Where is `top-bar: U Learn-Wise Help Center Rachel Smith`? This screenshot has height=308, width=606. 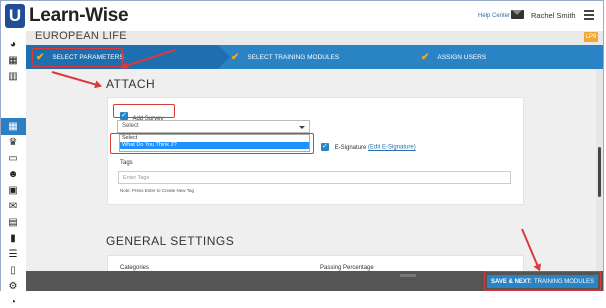 top-bar: U Learn-Wise Help Center Rachel Smith is located at coordinates (302, 16).